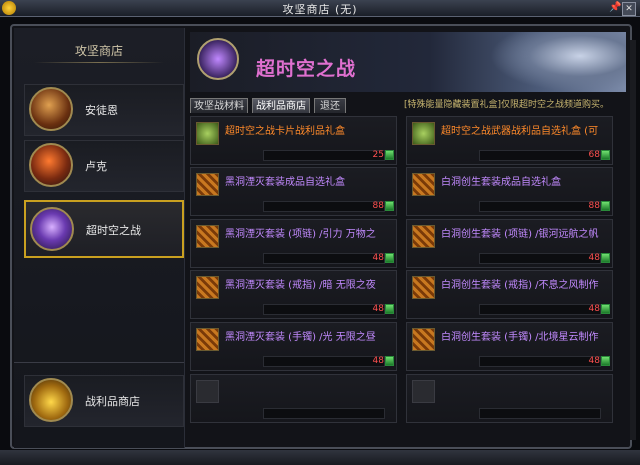 This screenshot has width=640, height=465. I want to click on anton-portrait-icon, so click(51, 109).